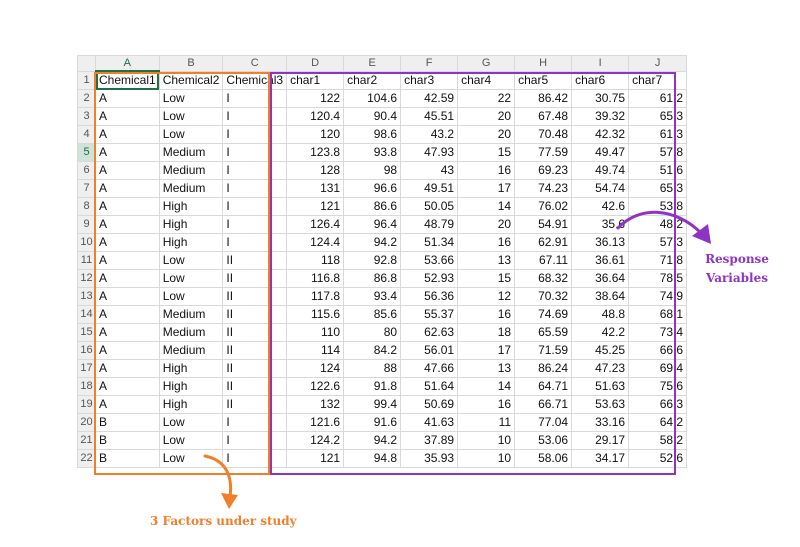 The width and height of the screenshot is (800, 547). I want to click on factors-label: 3 Factors under study, so click(223, 521).